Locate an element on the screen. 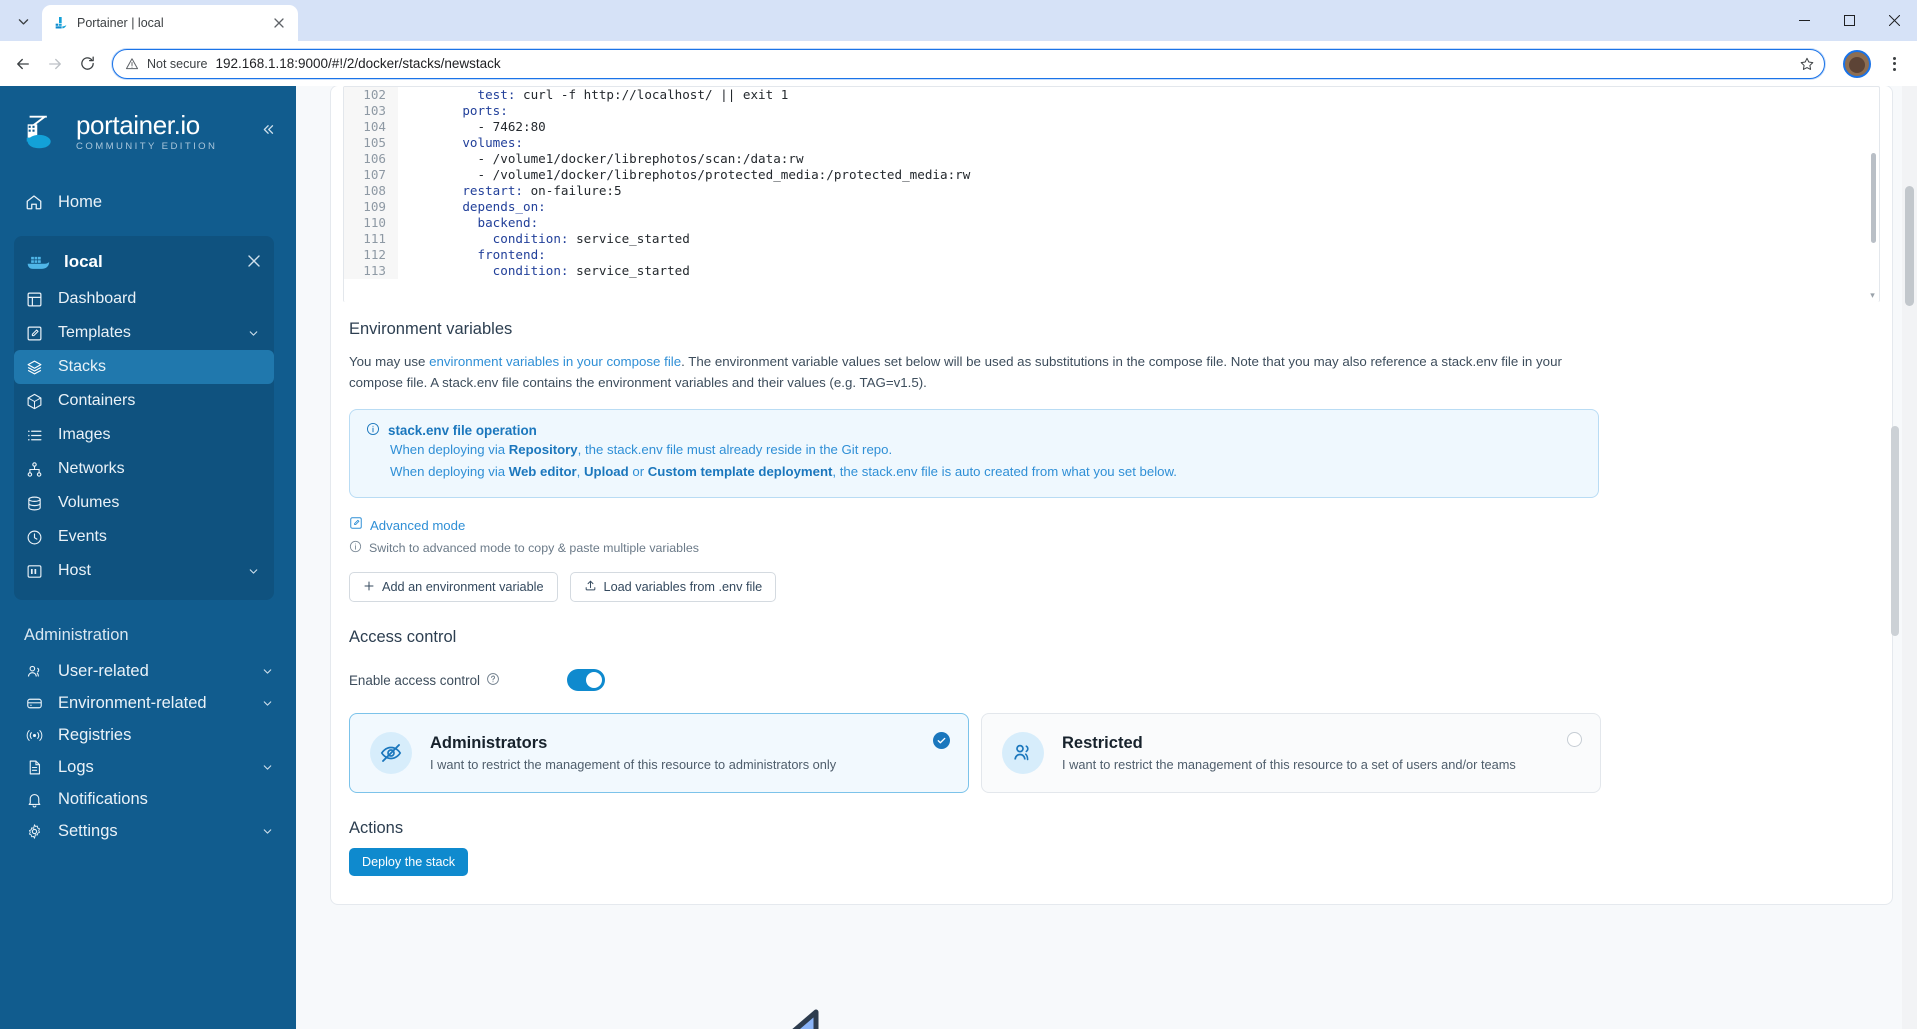 This screenshot has width=1917, height=1029. brand-name: portainer.io is located at coordinates (138, 125).